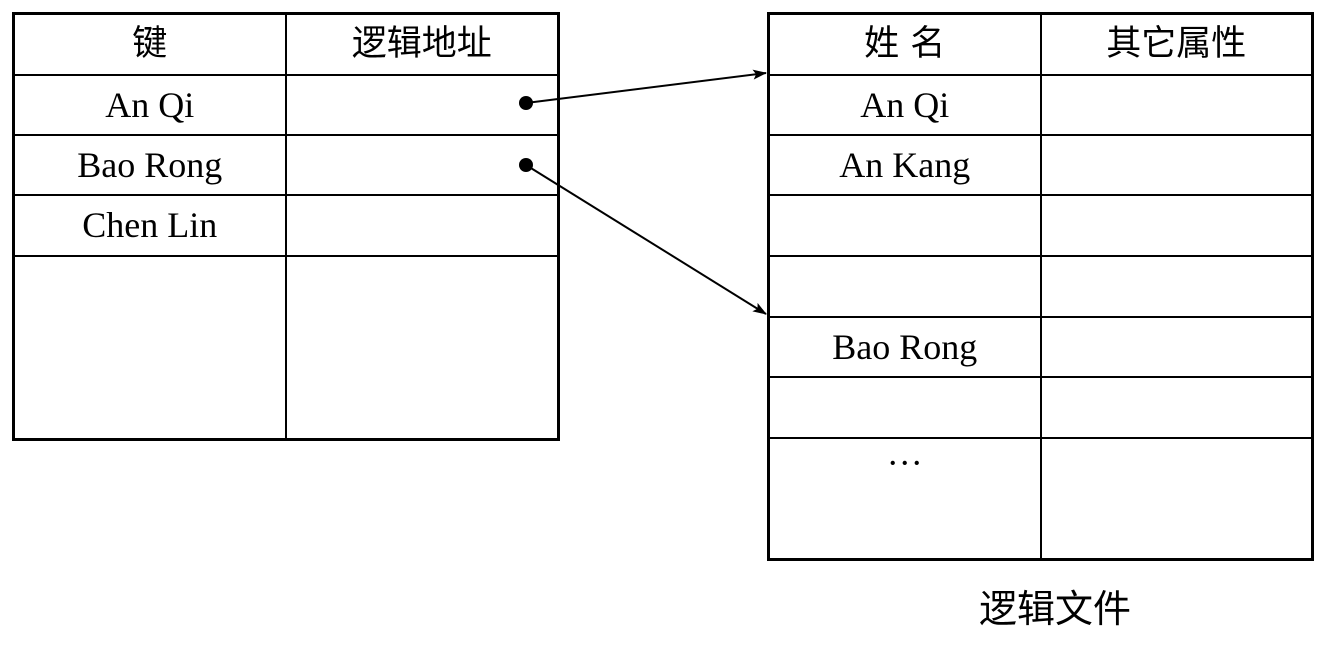 The image size is (1326, 663). What do you see at coordinates (904, 44) in the screenshot?
I see `file-header-name: 姓 名` at bounding box center [904, 44].